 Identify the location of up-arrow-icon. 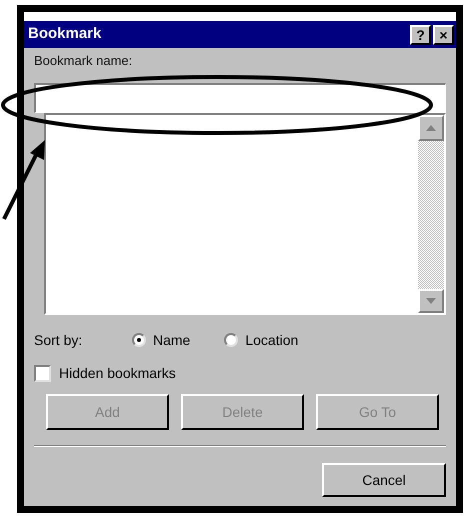
(431, 128).